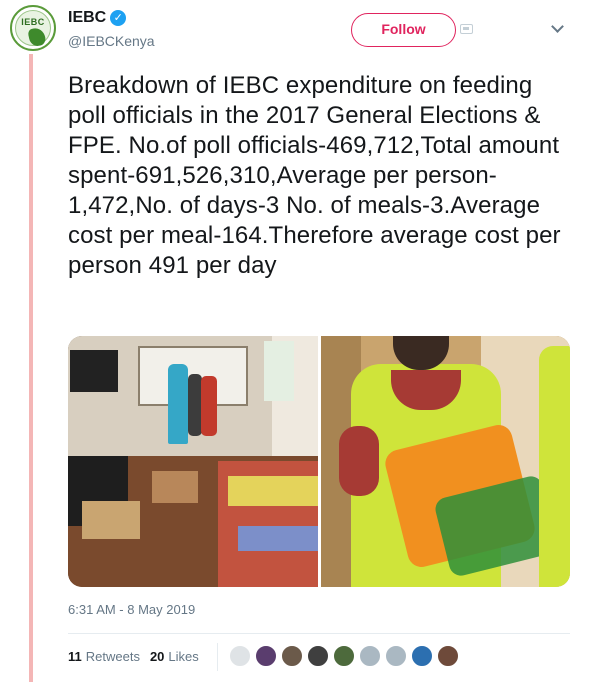 Image resolution: width=593 pixels, height=682 pixels. I want to click on iebc-logo-icon: IEBC, so click(33, 29).